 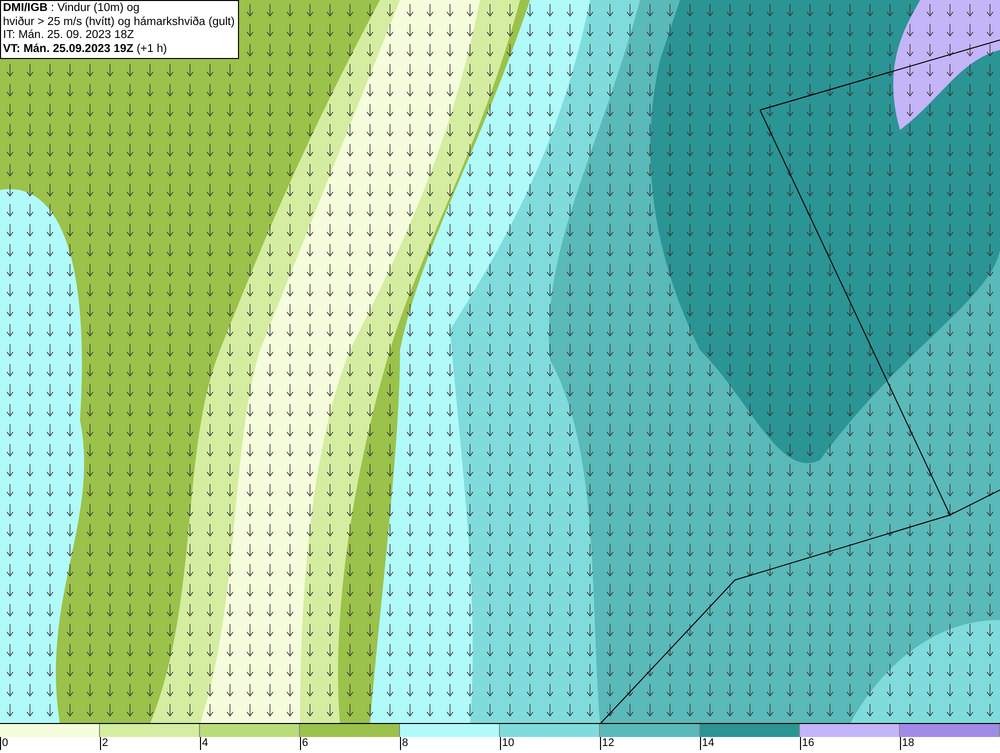 What do you see at coordinates (607, 743) in the screenshot?
I see `legend-label: 12` at bounding box center [607, 743].